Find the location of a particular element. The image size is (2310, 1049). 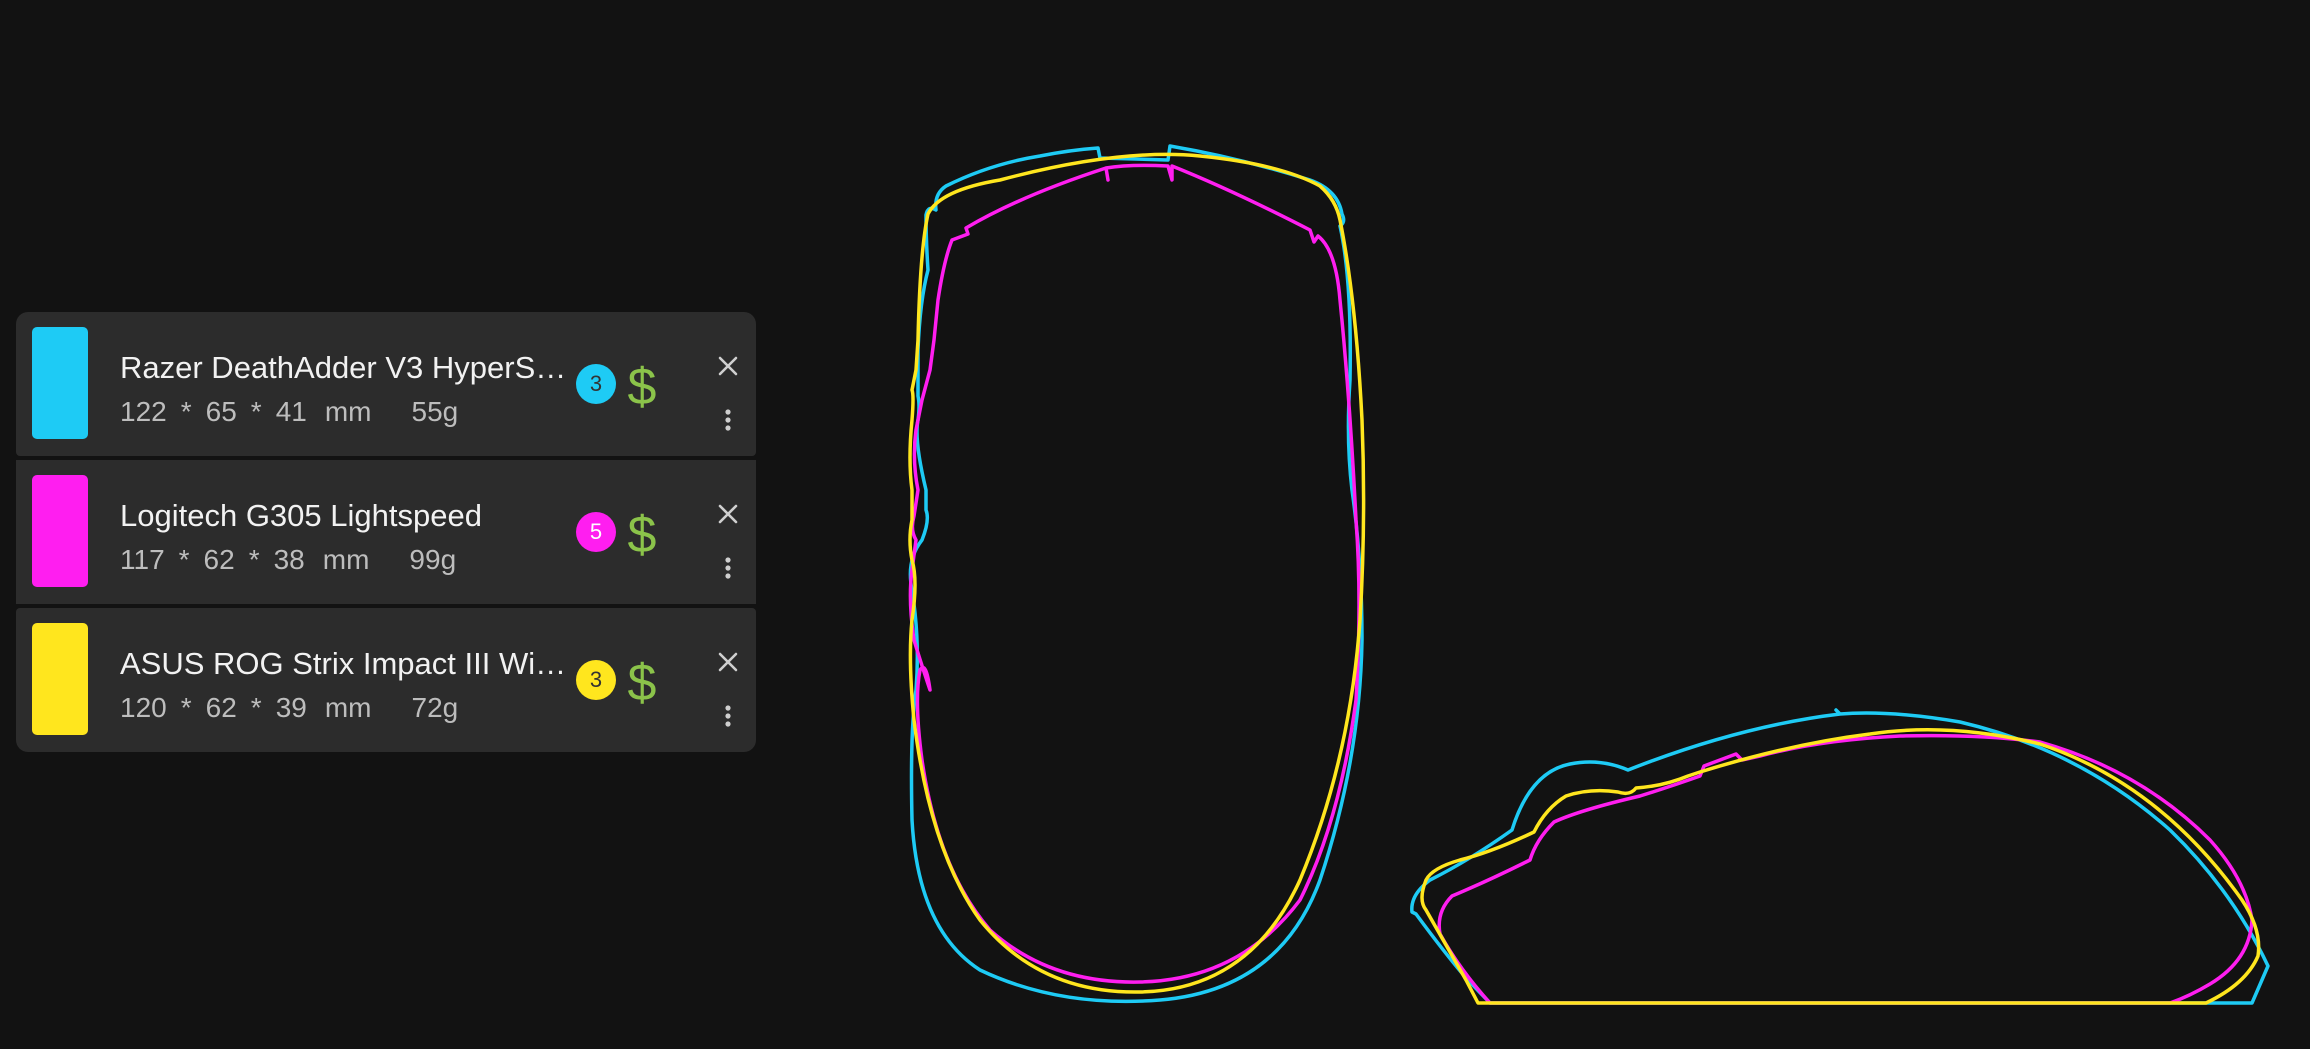

side-view-outline-logitech is located at coordinates (1845, 869).